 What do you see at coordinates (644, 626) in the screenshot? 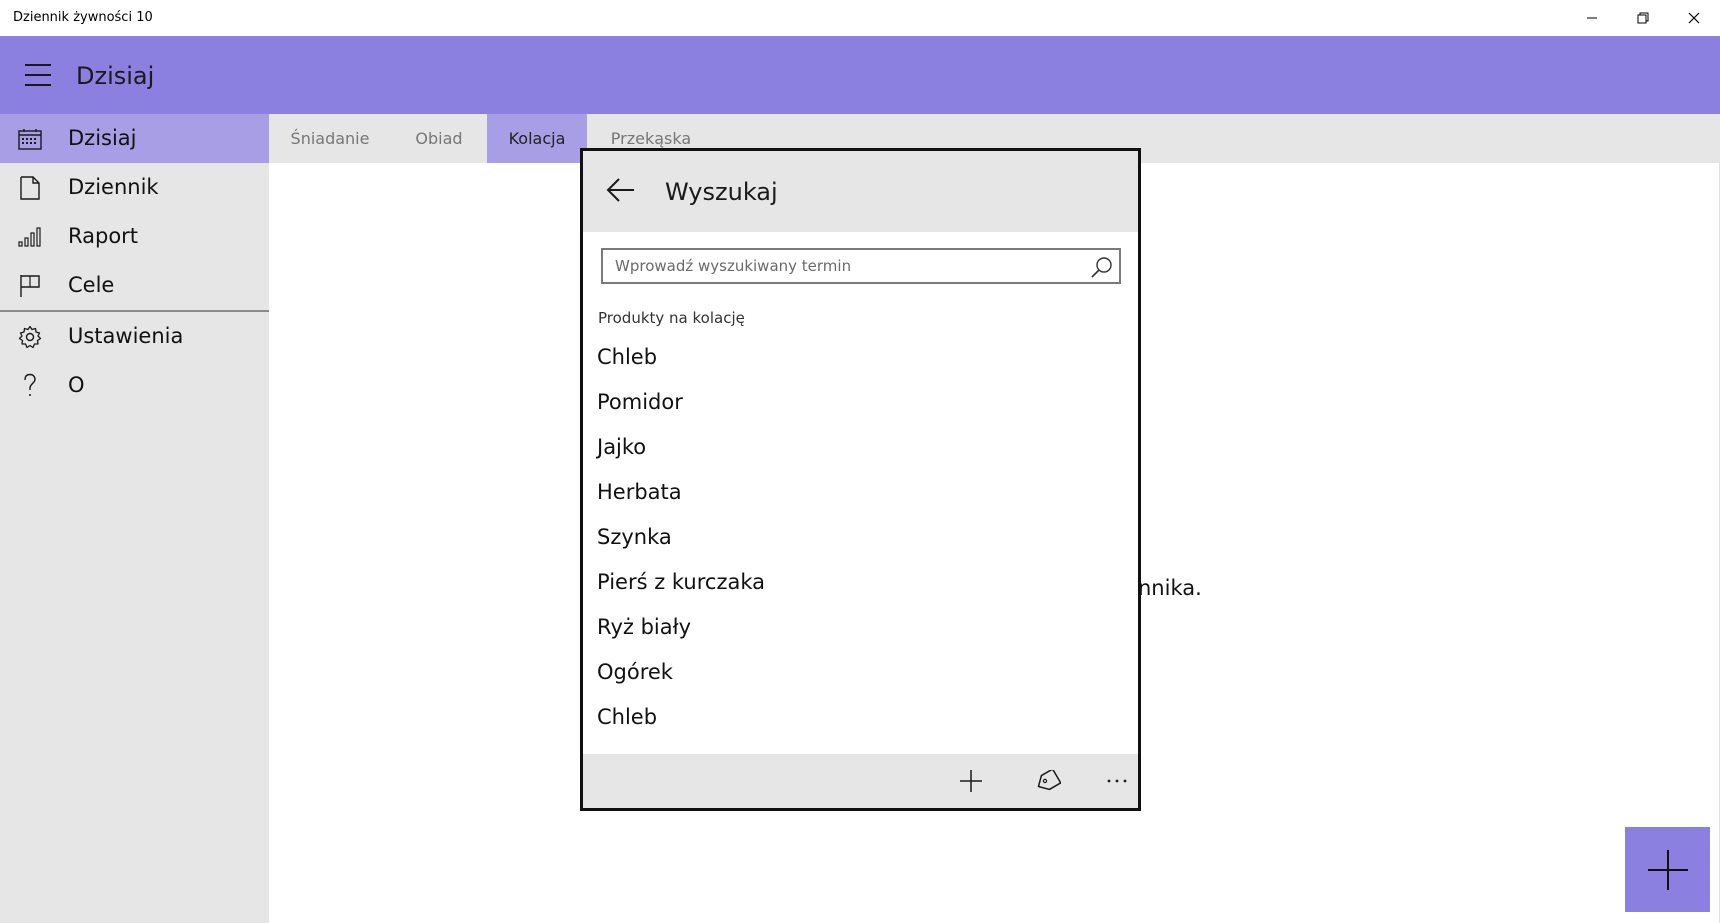
I see `product-item: Ryż biały` at bounding box center [644, 626].